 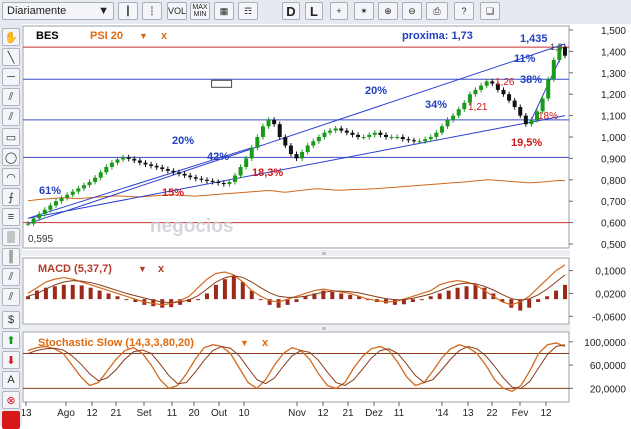 What do you see at coordinates (58, 11) in the screenshot?
I see `period-dropdown: Diariamente ▼` at bounding box center [58, 11].